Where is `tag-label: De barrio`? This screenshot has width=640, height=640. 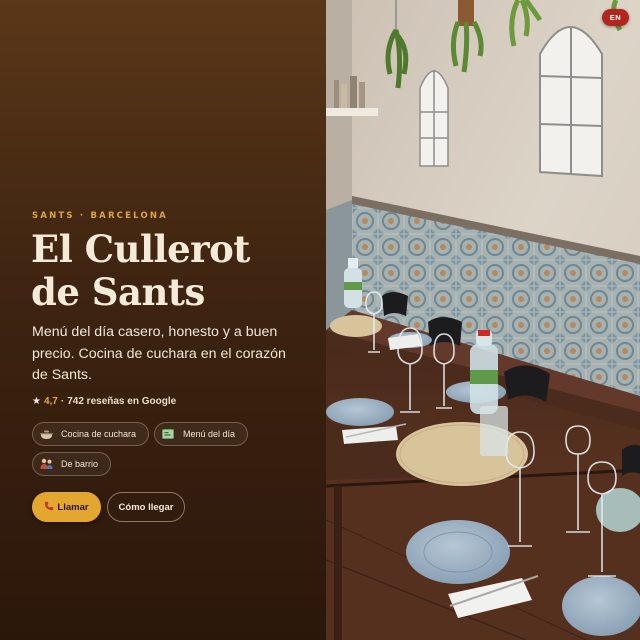
tag-label: De barrio is located at coordinates (80, 464).